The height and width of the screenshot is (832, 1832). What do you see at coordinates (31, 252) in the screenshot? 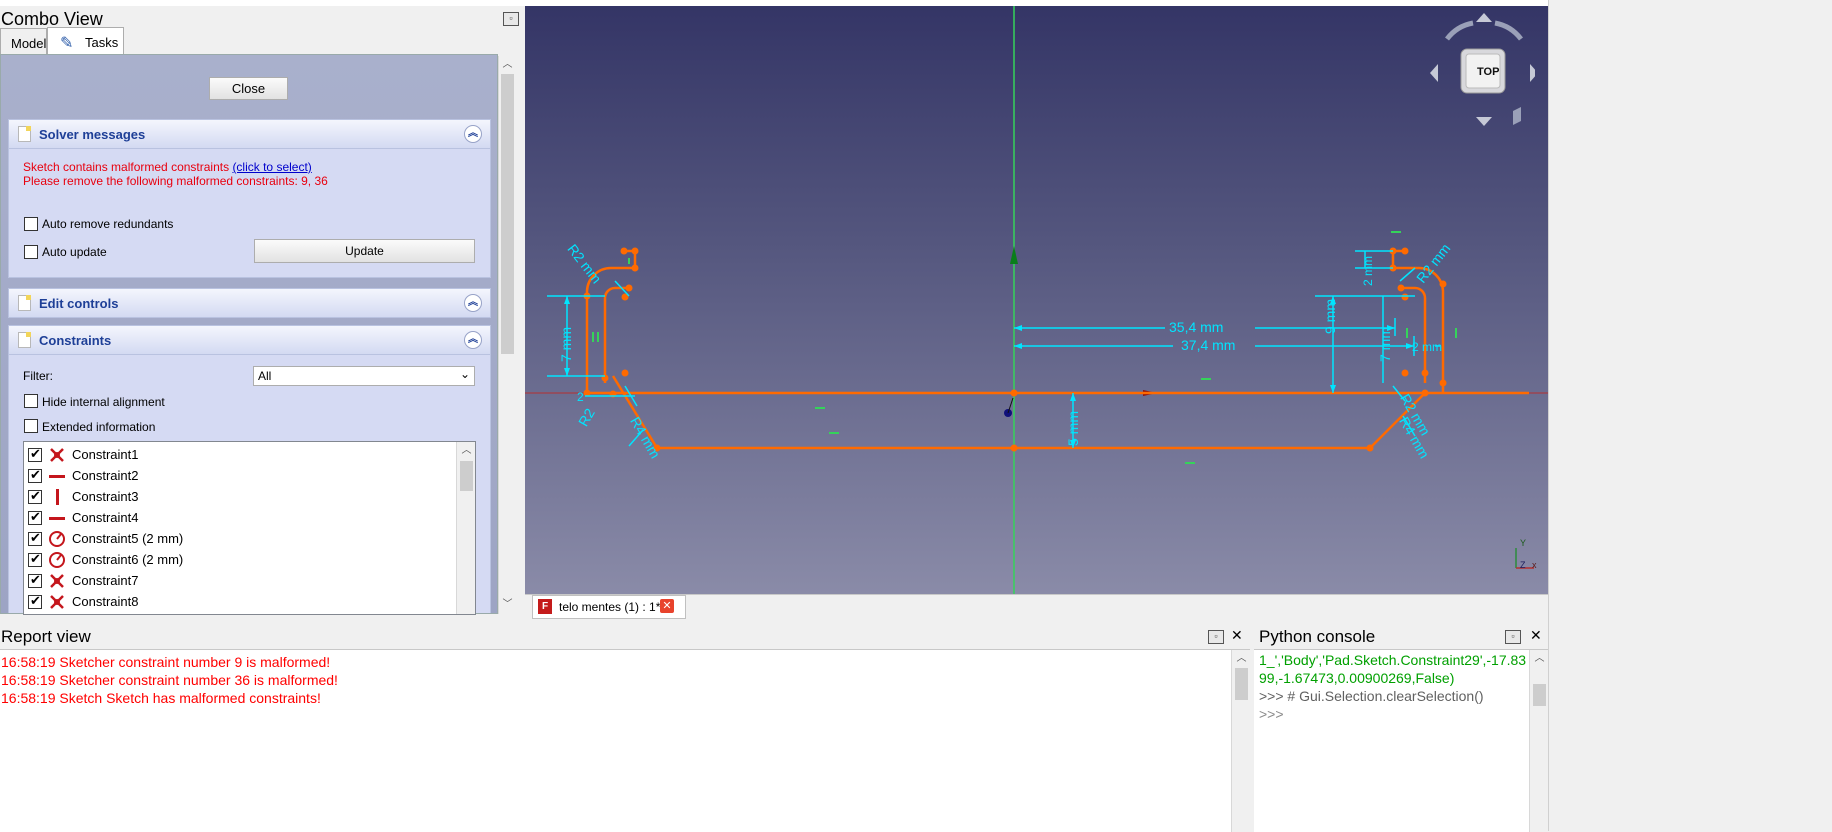
I see `auto-update-checkbox` at bounding box center [31, 252].